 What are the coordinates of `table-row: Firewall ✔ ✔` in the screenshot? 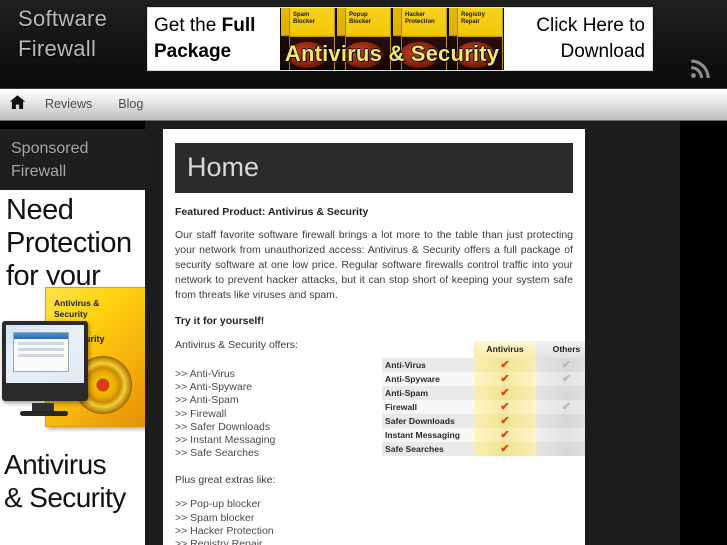 It's located at (483, 407).